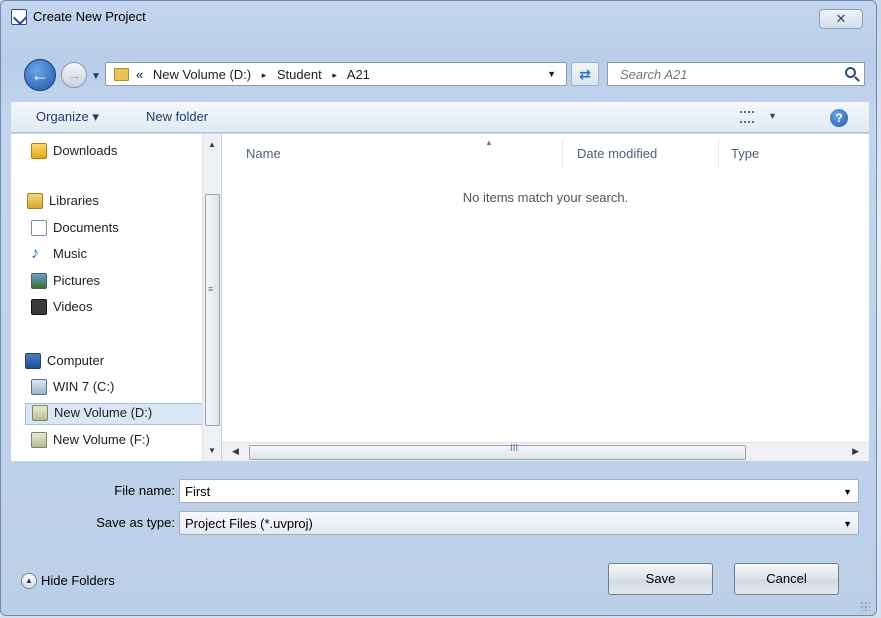  Describe the element at coordinates (39, 306) in the screenshot. I see `videos-icon` at that location.